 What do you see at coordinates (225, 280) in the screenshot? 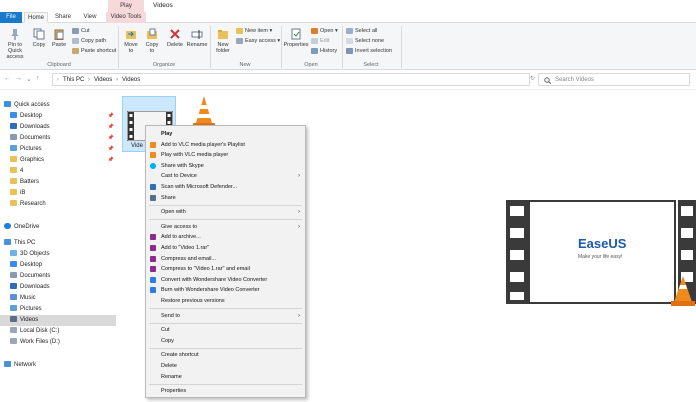
I see `menu-item-convert-with-wondershare-video-converter: Convert with Wondershare Video Converter` at bounding box center [225, 280].